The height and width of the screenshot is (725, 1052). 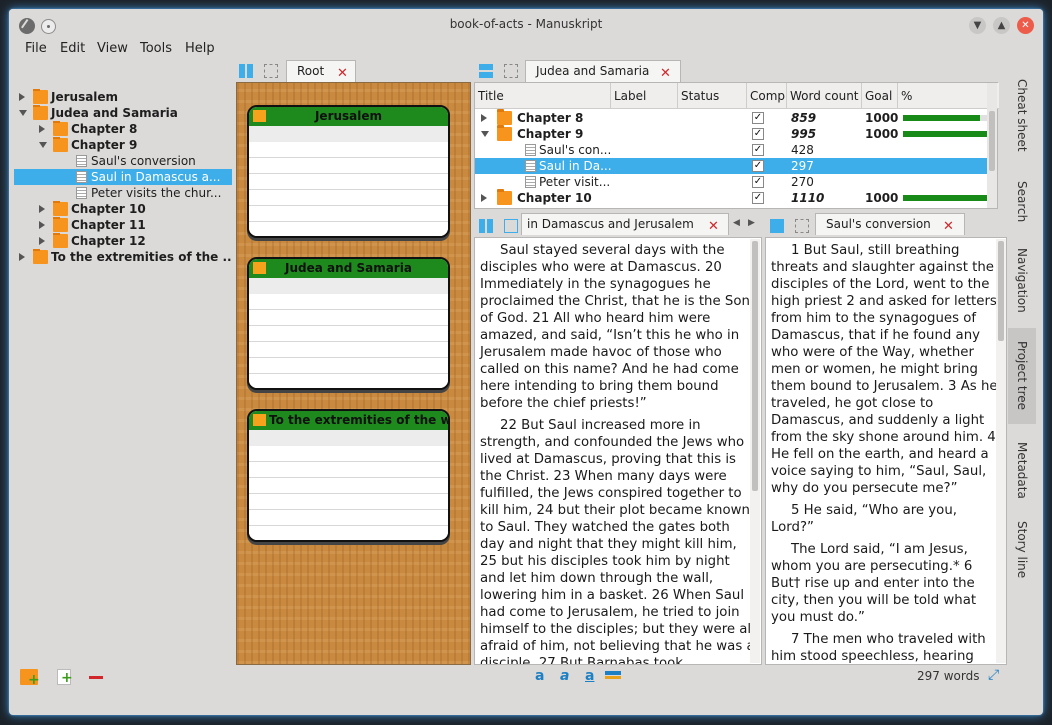 I want to click on distraction-free-icon: ⤢, so click(x=993, y=675).